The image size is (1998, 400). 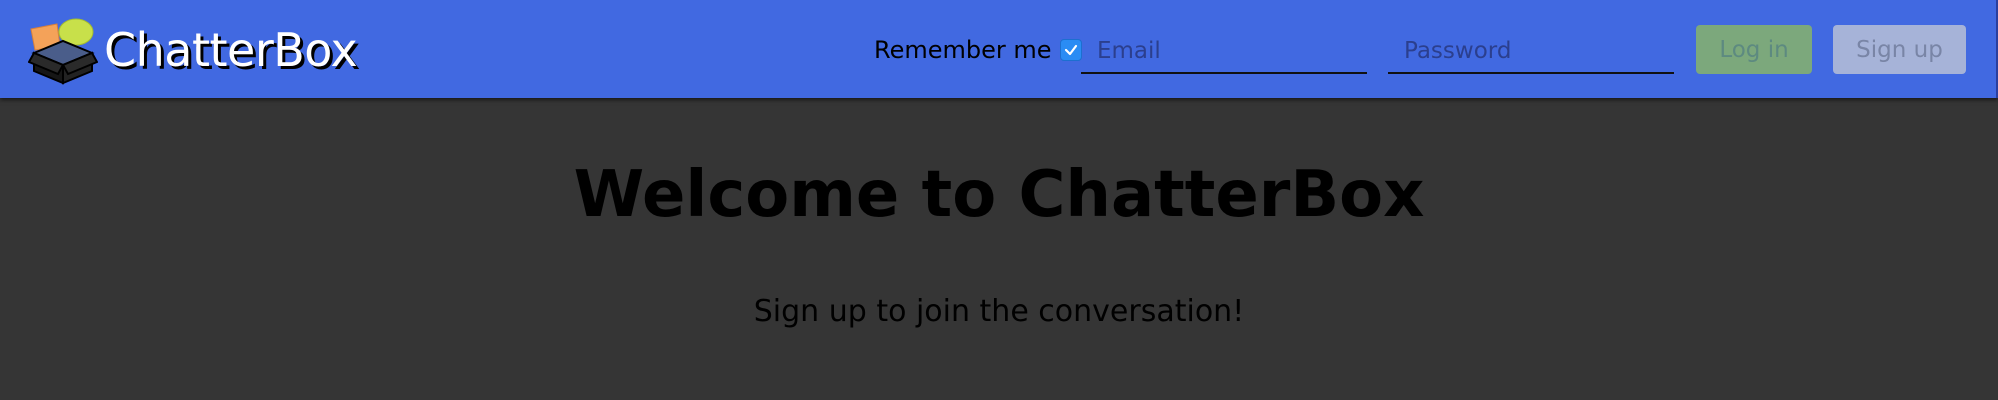 What do you see at coordinates (1899, 49) in the screenshot?
I see `signup-button: Sign up` at bounding box center [1899, 49].